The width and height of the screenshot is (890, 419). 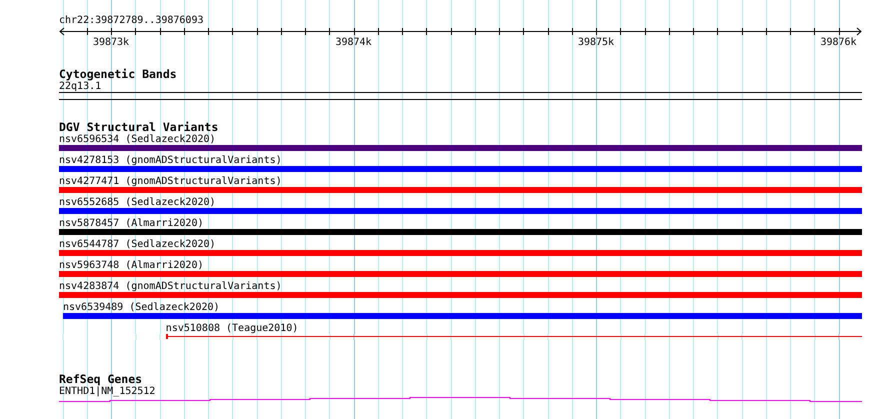 I want to click on variant-label: nsv5963748 (Almarri2020), so click(x=131, y=265).